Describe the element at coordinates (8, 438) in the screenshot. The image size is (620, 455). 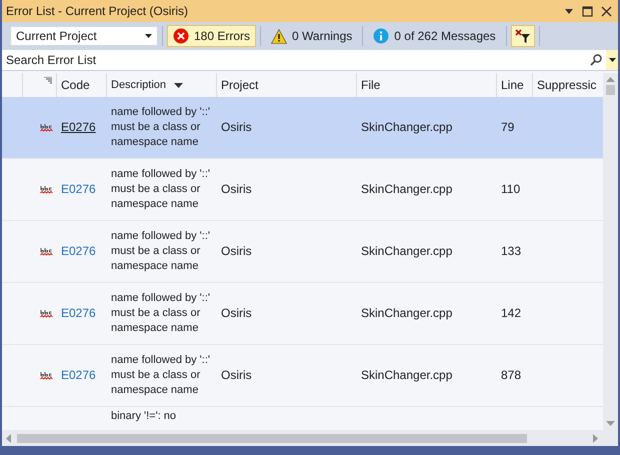
I see `scroll-left-icon` at that location.